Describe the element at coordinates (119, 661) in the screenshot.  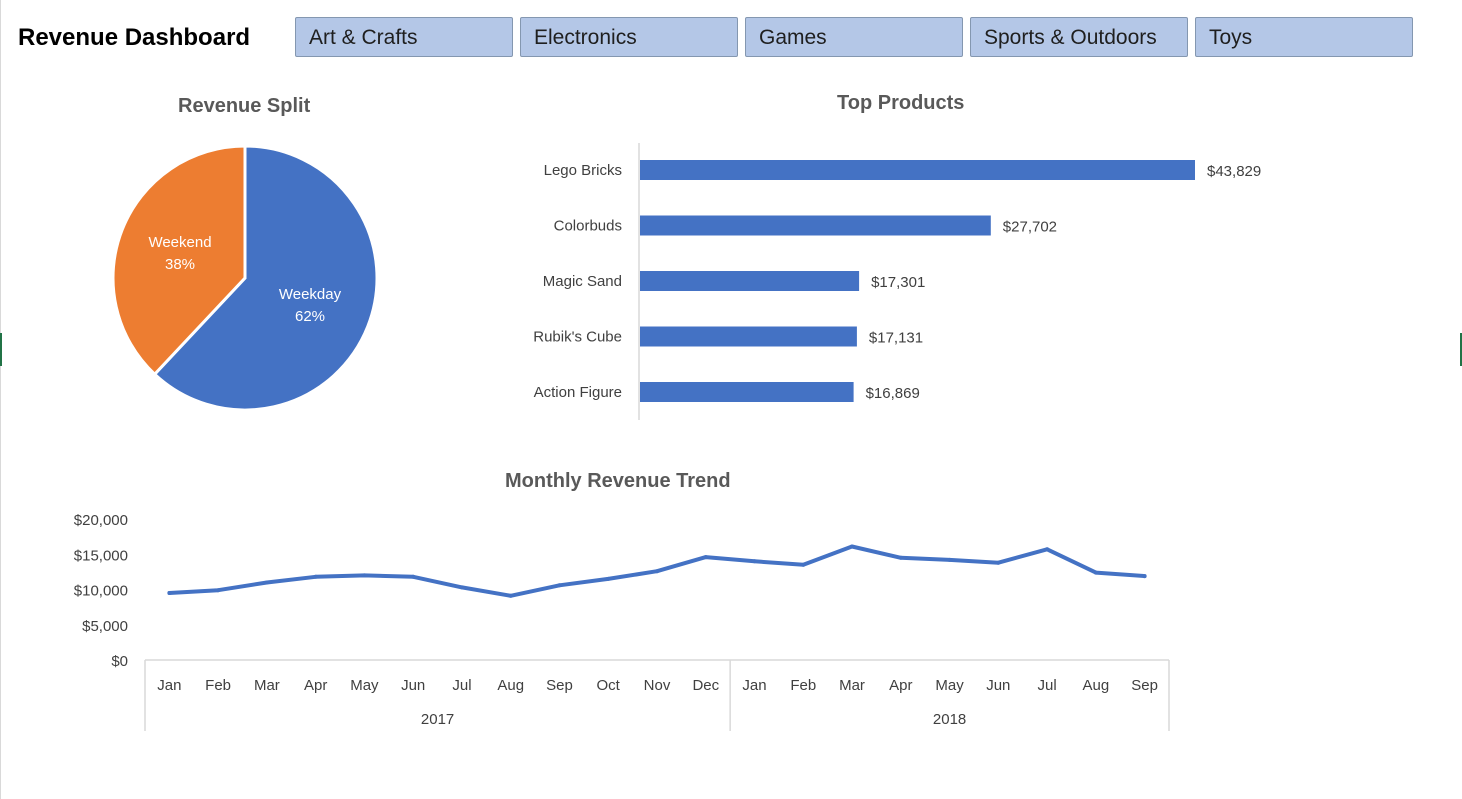
I see `y-tick-label: $0` at that location.